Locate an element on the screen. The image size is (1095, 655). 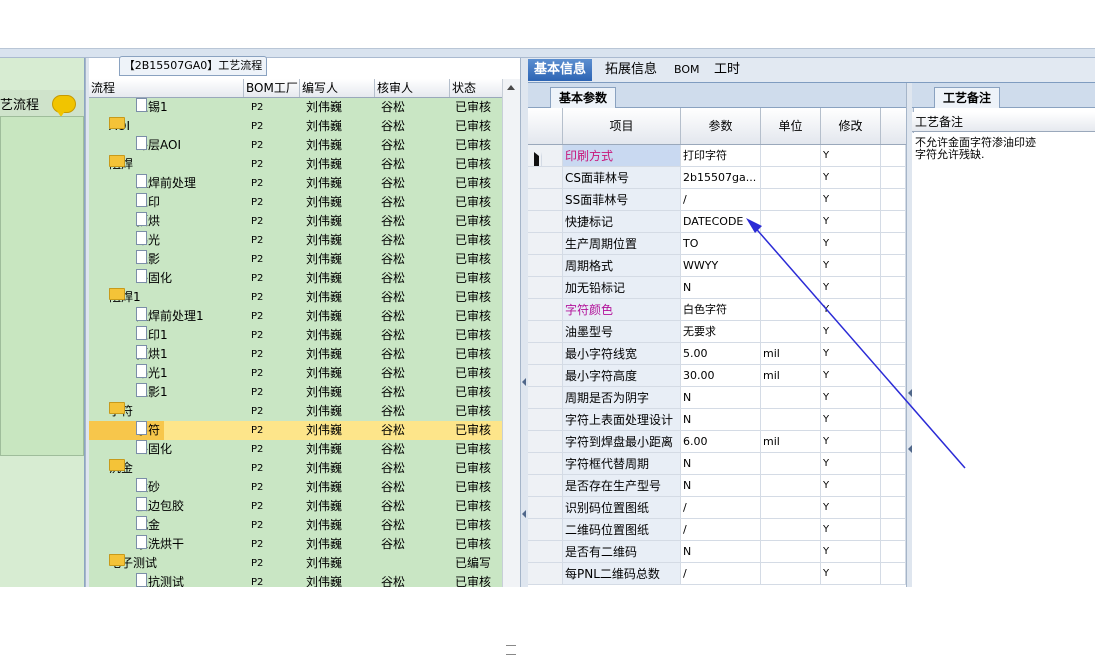
arrow-head is located at coordinates (754, 225).